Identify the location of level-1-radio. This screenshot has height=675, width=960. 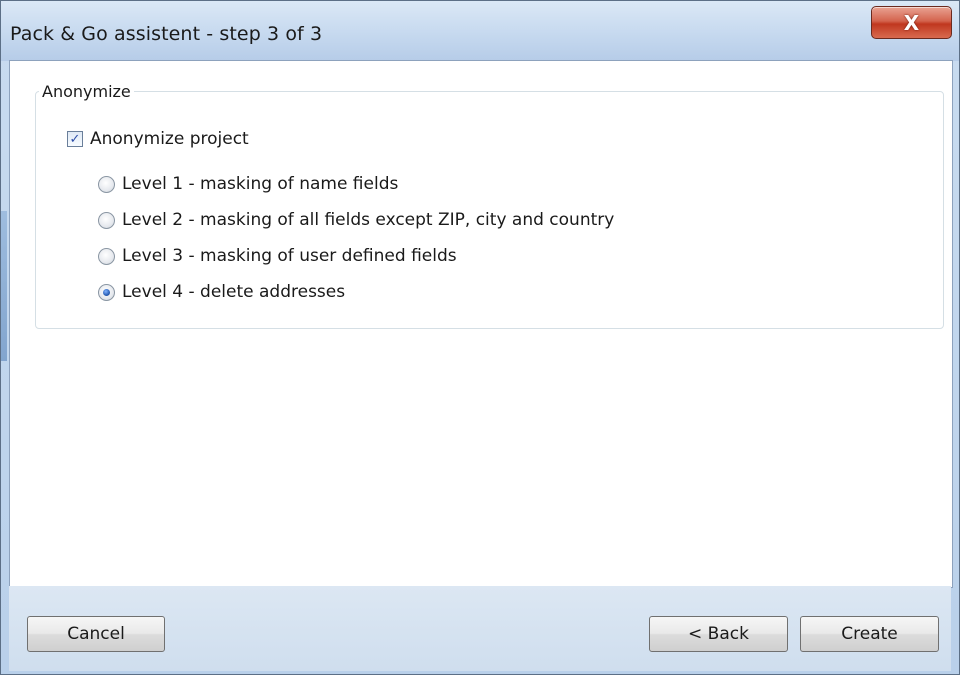
(106, 184).